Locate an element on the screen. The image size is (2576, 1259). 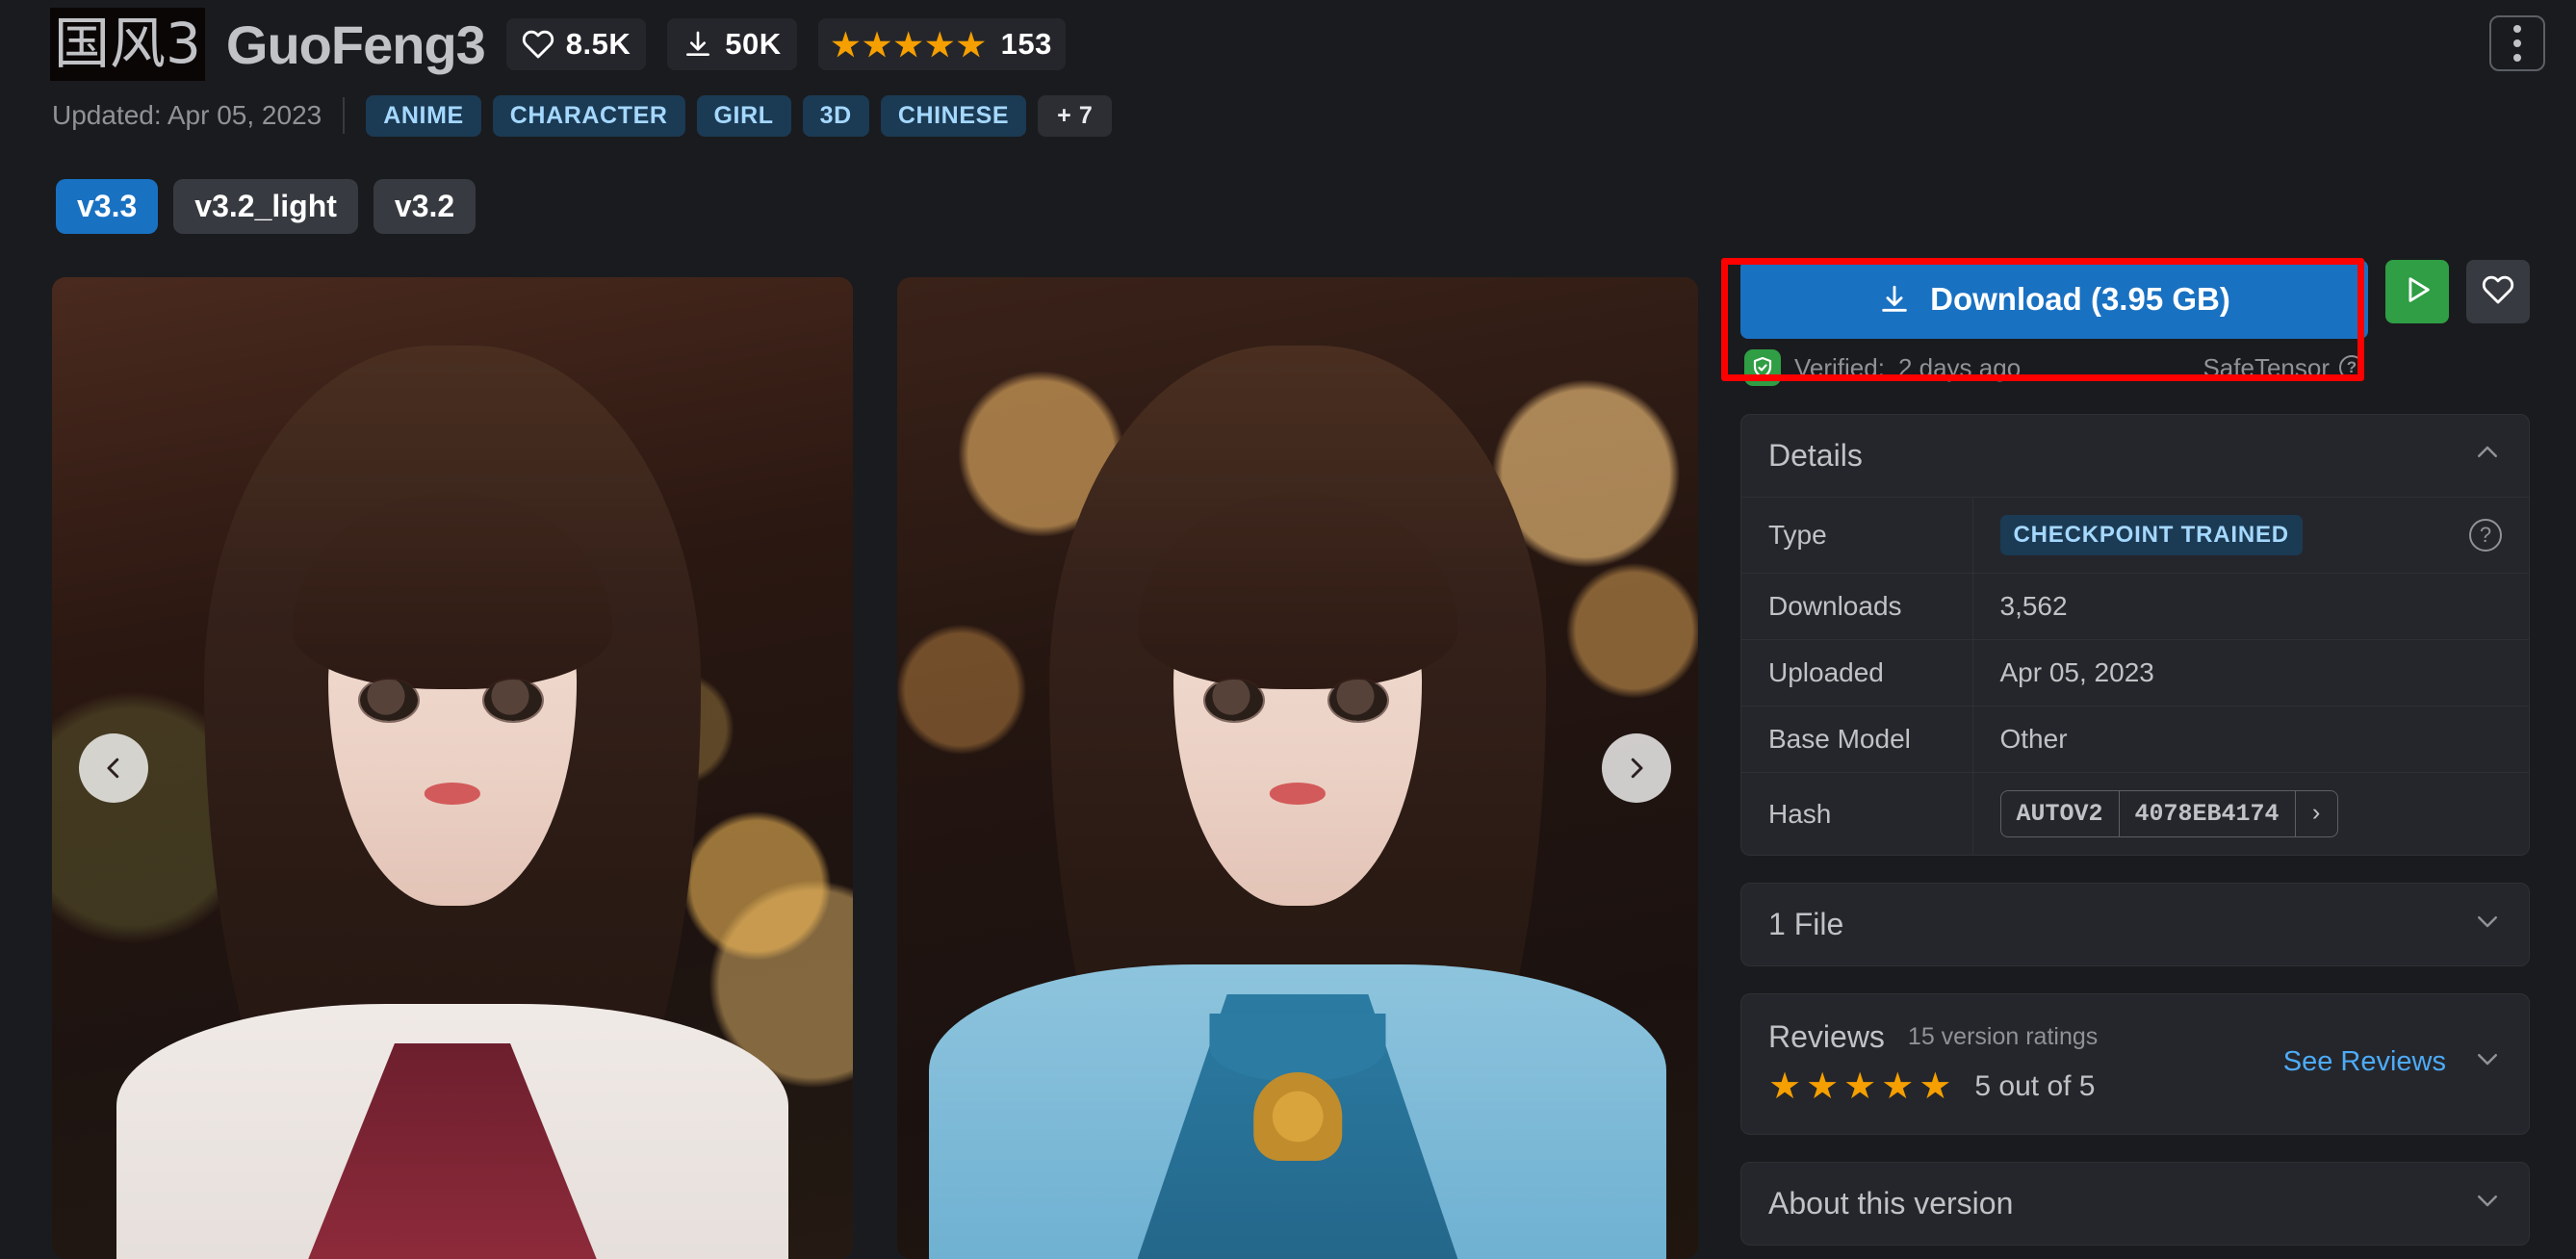
reviews-stars: ★ ★ ★ ★ ★ is located at coordinates (1859, 1086).